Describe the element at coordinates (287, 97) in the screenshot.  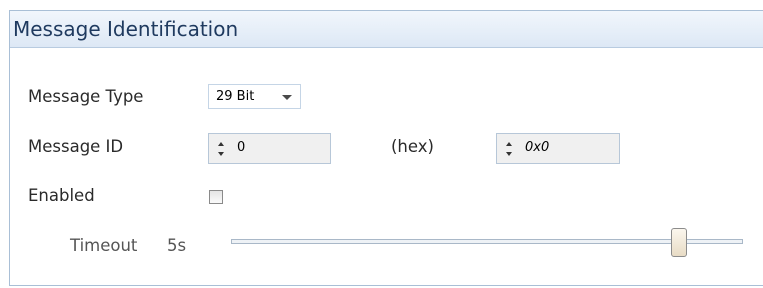
I see `chevron-down-icon` at that location.